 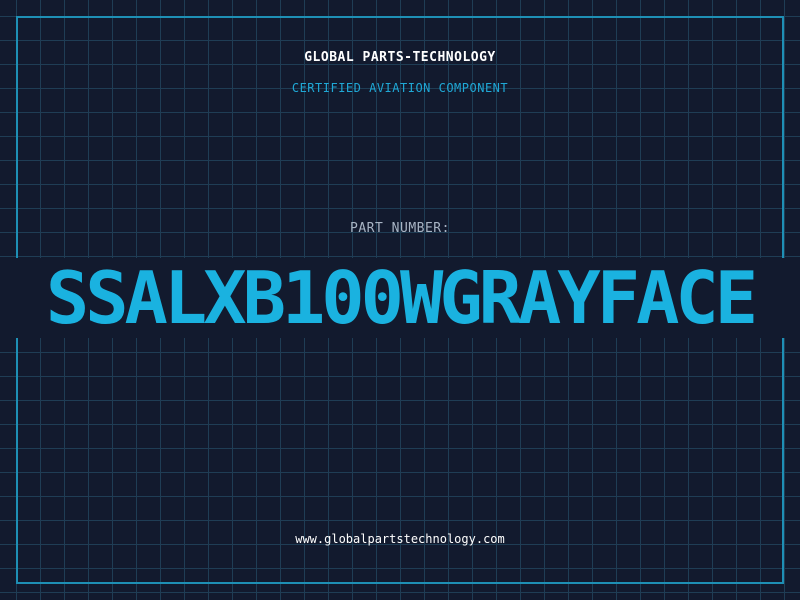 What do you see at coordinates (400, 88) in the screenshot?
I see `certification-subtitle: CERTIFIED AVIATION COMPONENT` at bounding box center [400, 88].